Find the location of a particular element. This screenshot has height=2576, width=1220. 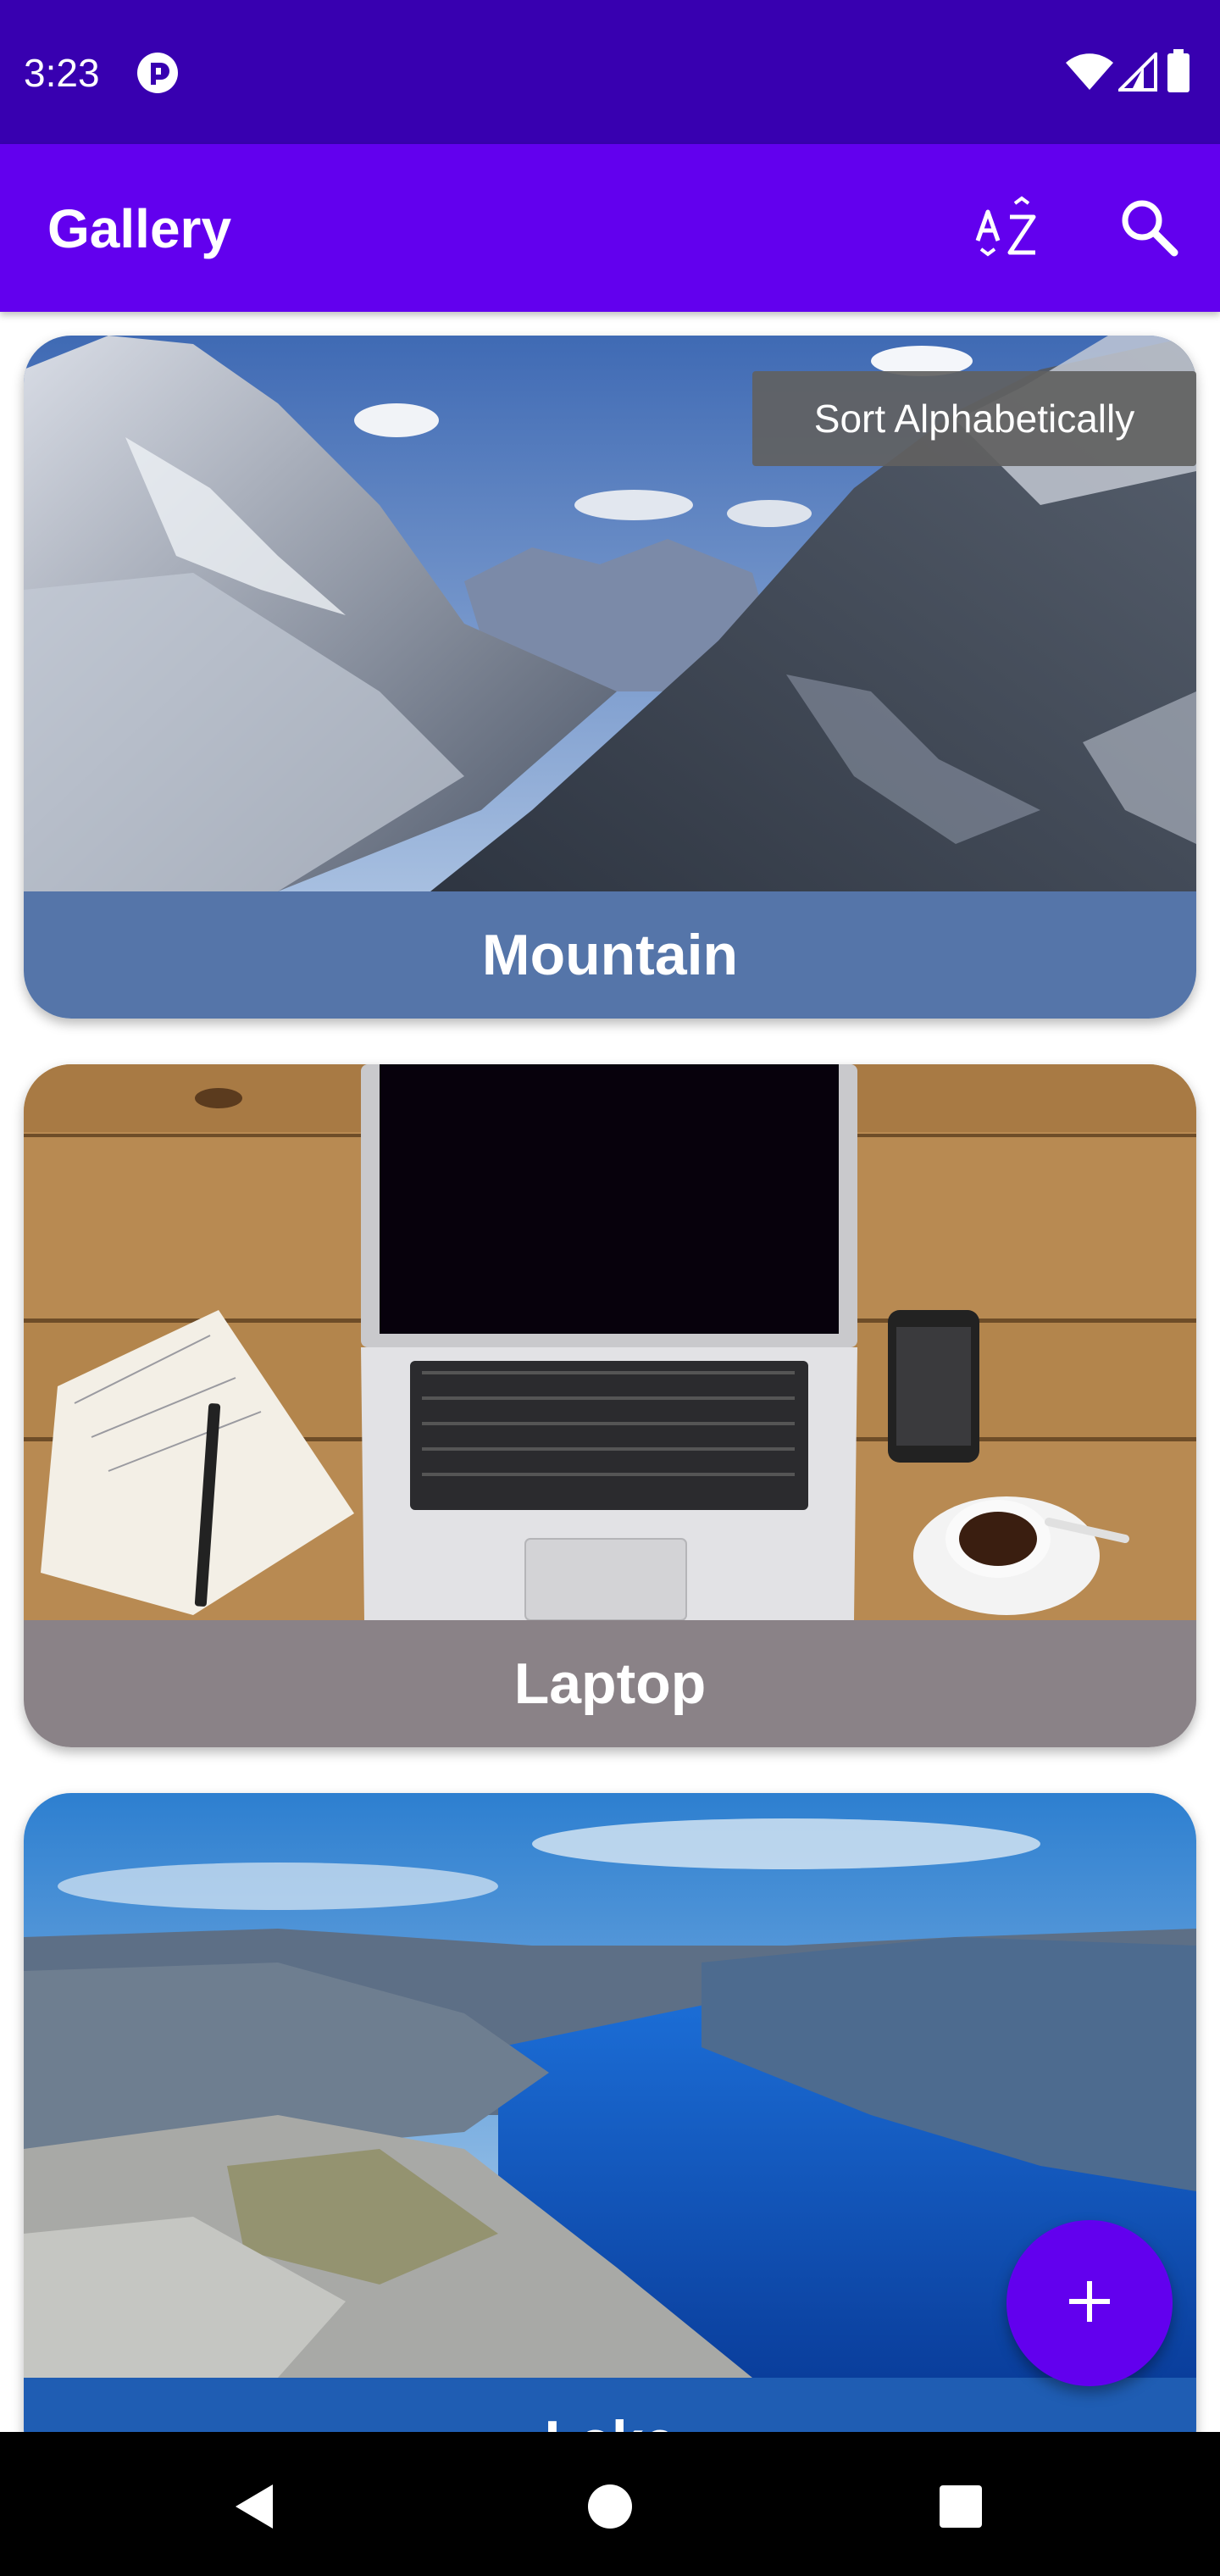

recents-button is located at coordinates (960, 2508).